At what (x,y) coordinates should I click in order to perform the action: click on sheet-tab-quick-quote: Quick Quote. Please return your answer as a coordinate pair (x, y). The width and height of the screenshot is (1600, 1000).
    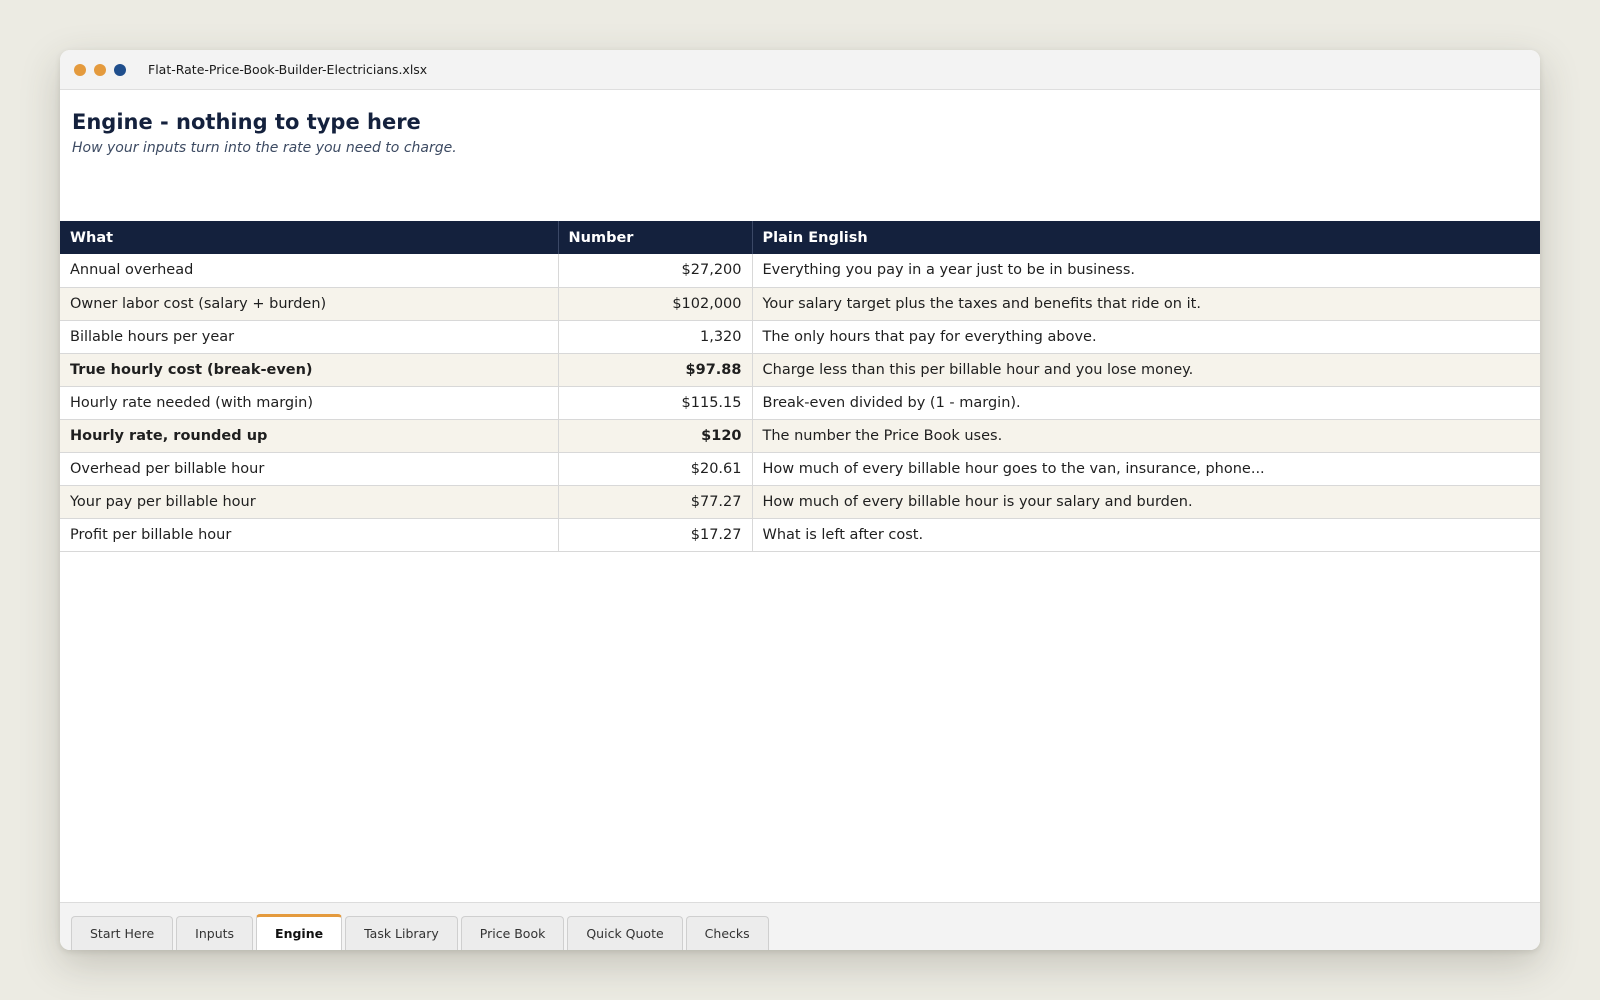
    Looking at the image, I should click on (625, 933).